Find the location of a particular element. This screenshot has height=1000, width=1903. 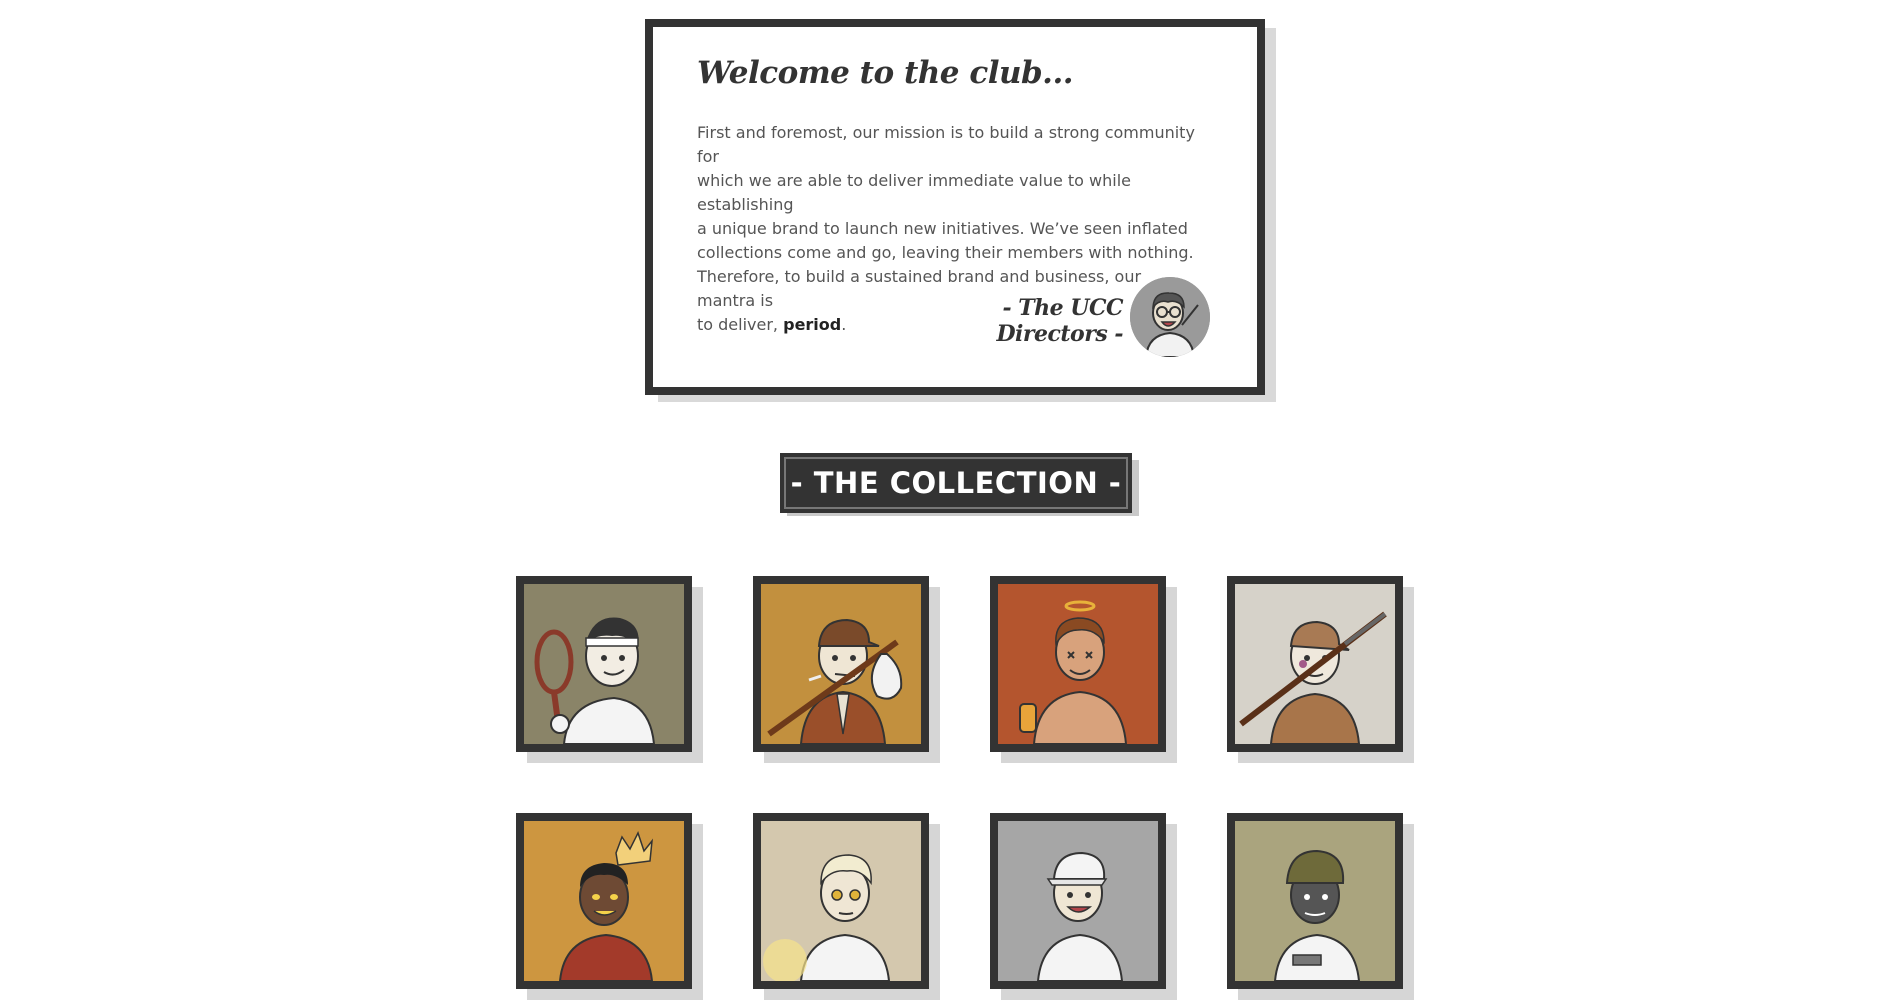

traveler-illustration-icon is located at coordinates (841, 664).